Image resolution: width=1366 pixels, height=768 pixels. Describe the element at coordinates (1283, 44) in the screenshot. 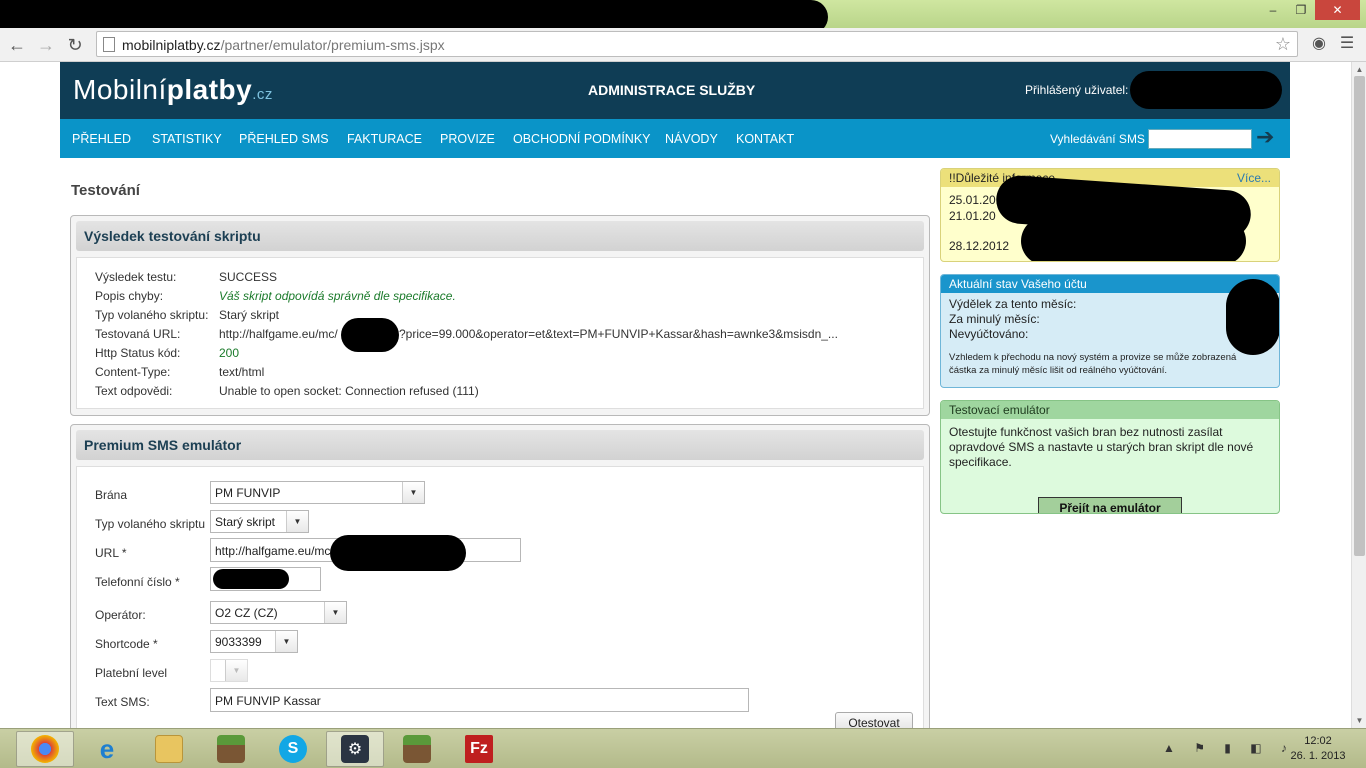

I see `bookmark-star-icon: ☆` at that location.